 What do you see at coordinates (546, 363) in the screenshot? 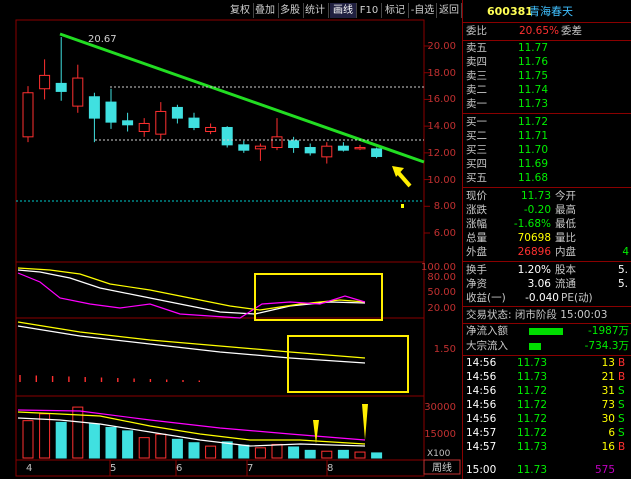
I see `tick-row: 14:56 11.73 13 B` at bounding box center [546, 363].